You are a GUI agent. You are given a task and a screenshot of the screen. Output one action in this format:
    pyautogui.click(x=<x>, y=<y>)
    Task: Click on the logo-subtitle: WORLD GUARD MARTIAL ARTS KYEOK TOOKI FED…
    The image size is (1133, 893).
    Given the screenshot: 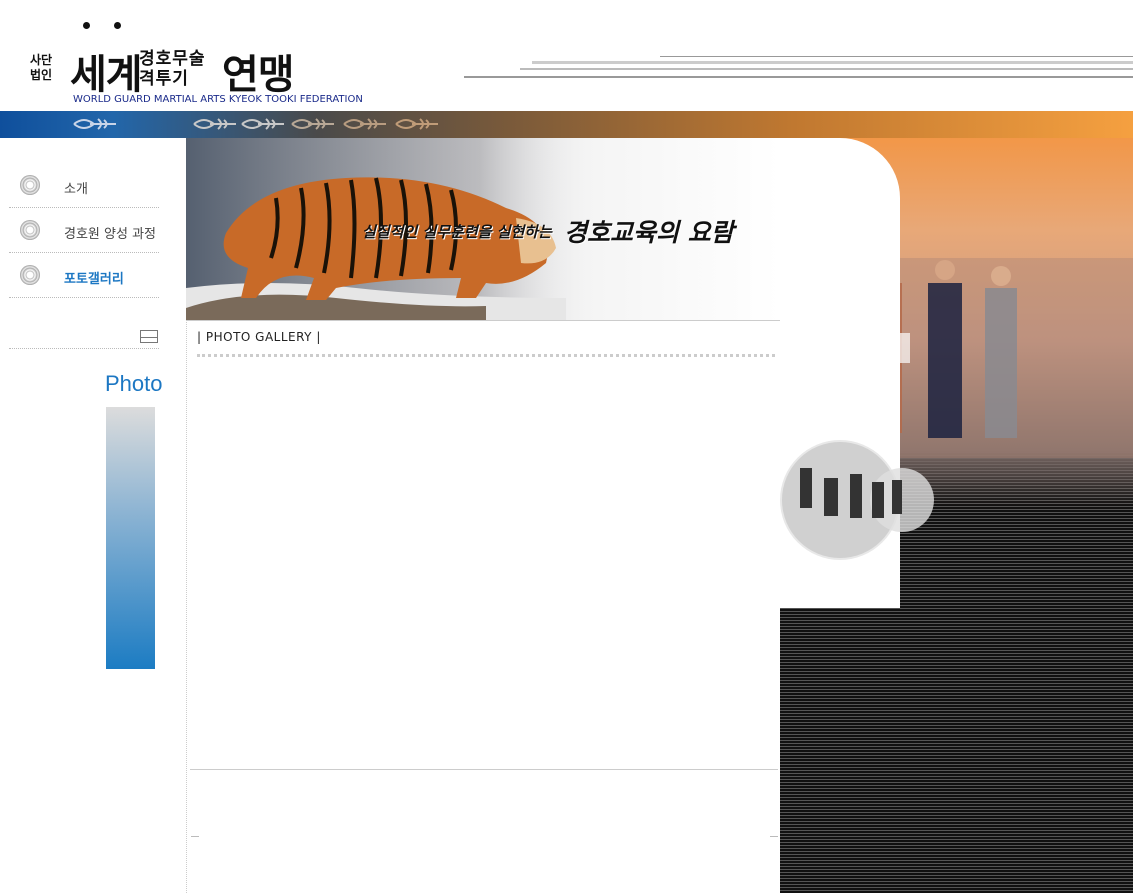 What is the action you would take?
    pyautogui.click(x=218, y=99)
    